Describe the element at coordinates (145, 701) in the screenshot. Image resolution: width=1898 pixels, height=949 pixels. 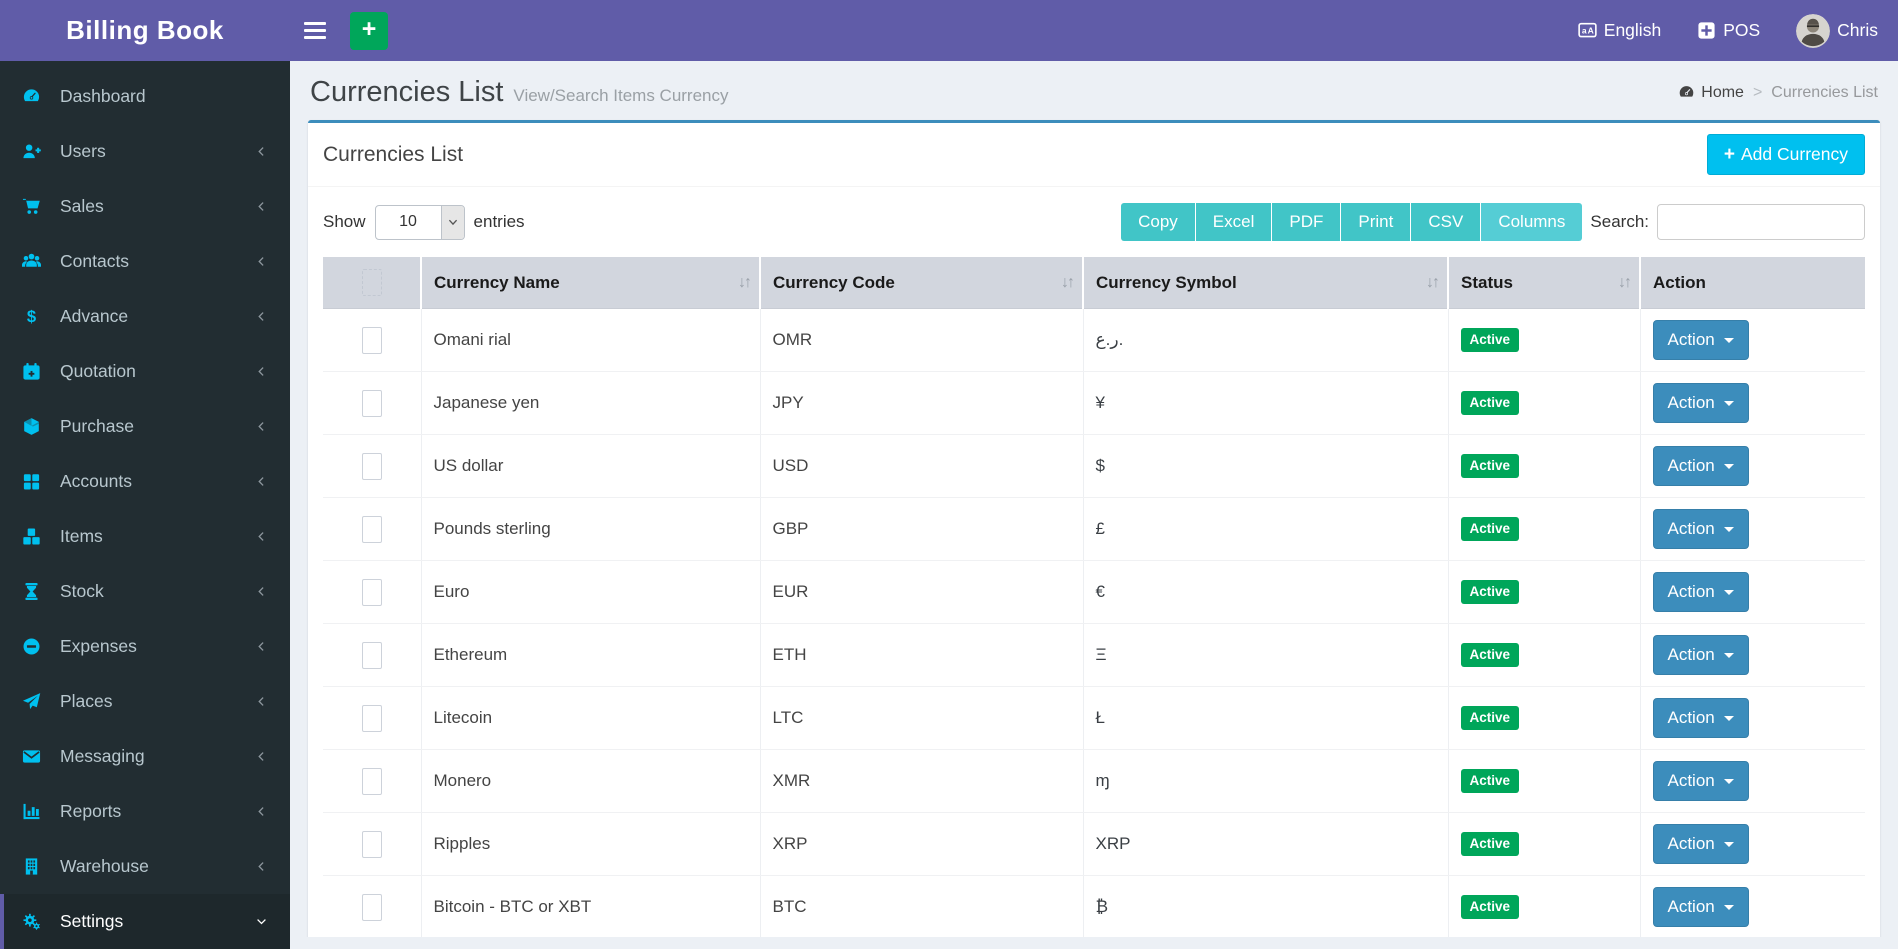
I see `sidebar-item-places: Places` at that location.